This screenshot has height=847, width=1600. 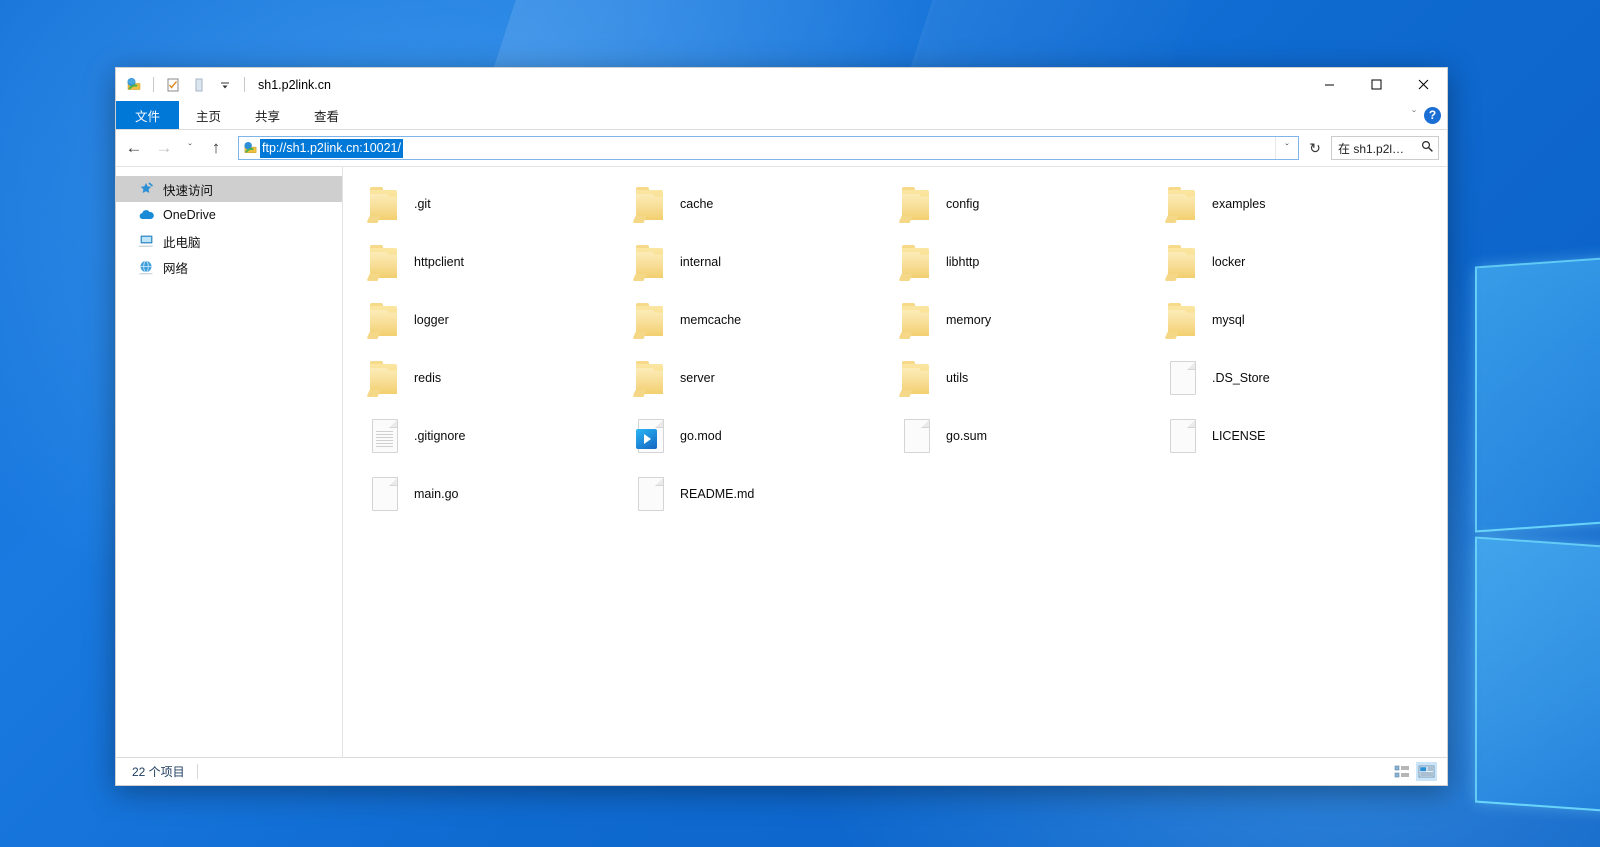 What do you see at coordinates (164, 148) in the screenshot?
I see `forward-button: →` at bounding box center [164, 148].